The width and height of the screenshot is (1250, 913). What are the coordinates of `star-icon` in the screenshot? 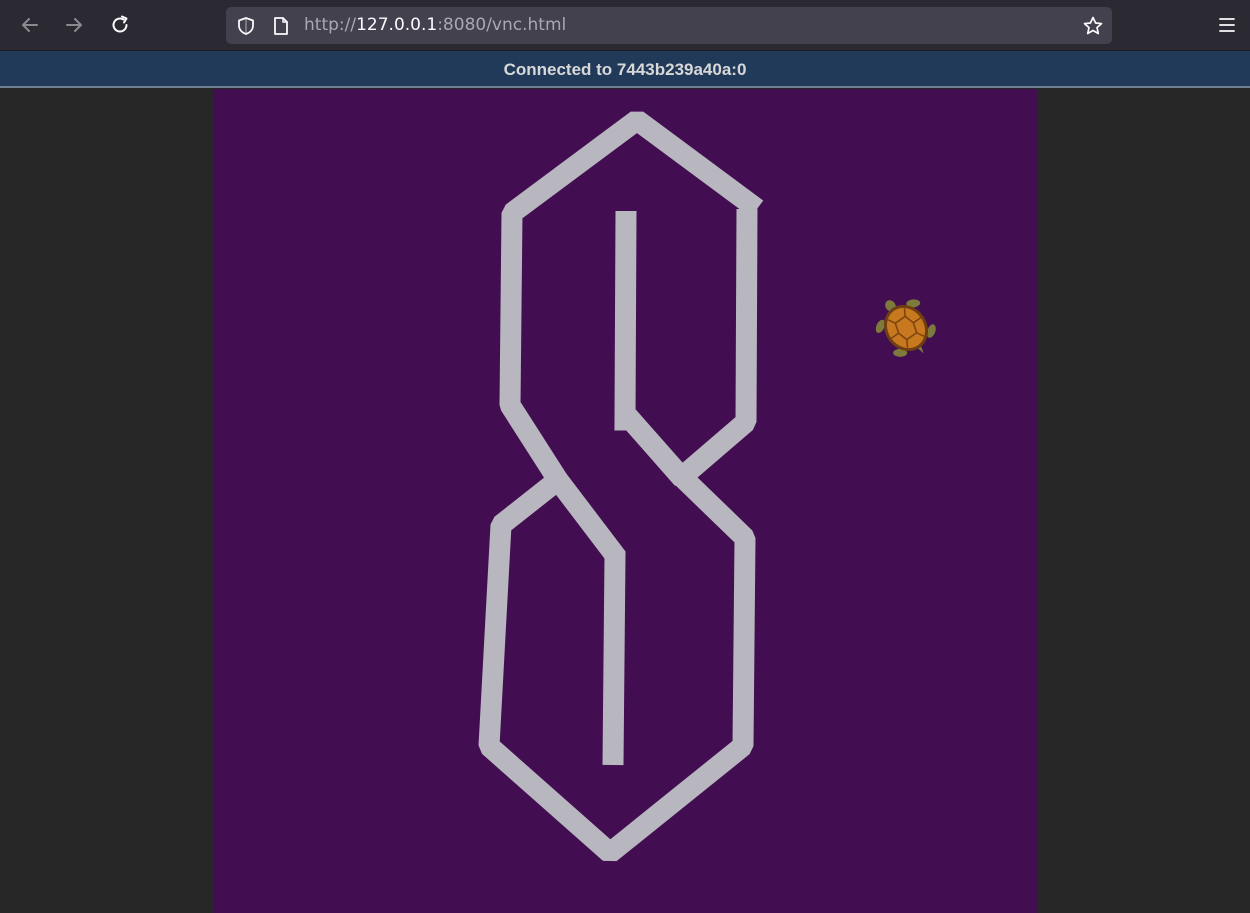 It's located at (1093, 26).